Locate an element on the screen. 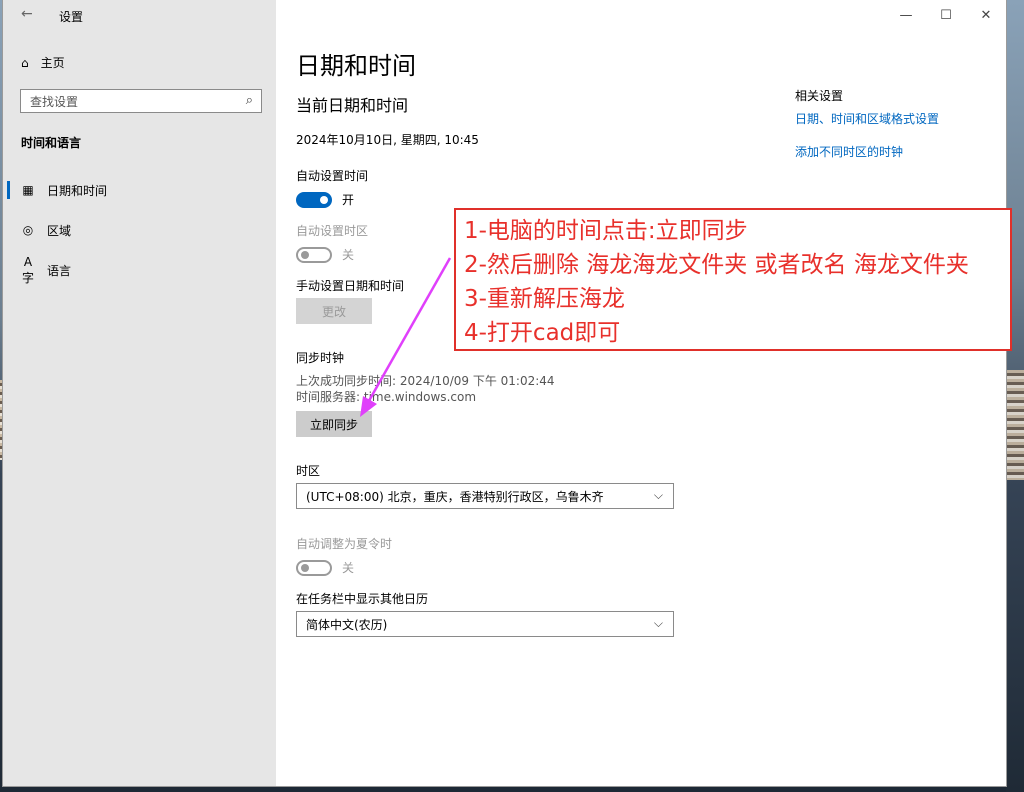  sync-clock-label: 同步时钟 is located at coordinates (320, 358).